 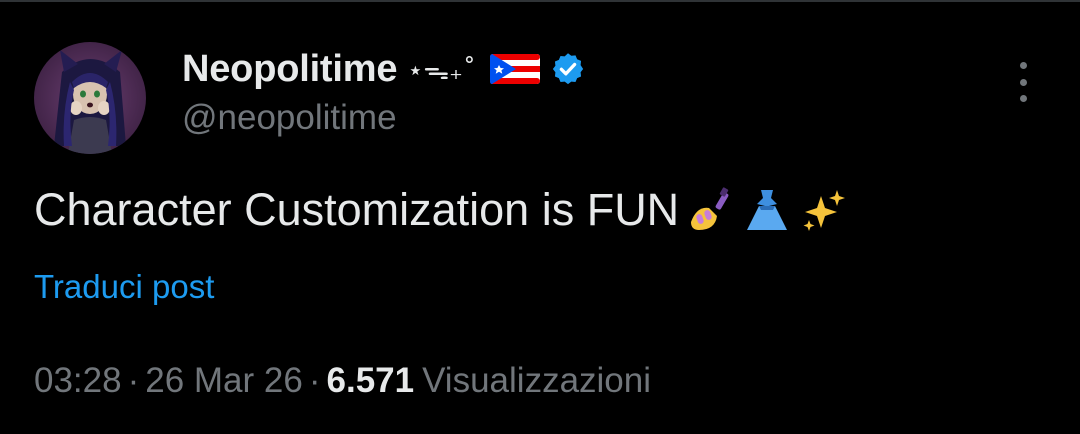 I want to click on display-name: Neopolitime, so click(x=289, y=69).